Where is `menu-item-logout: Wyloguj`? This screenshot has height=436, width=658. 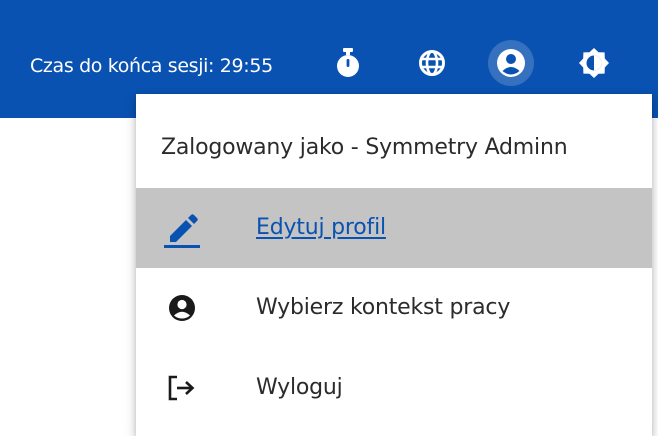
menu-item-logout: Wyloguj is located at coordinates (394, 388).